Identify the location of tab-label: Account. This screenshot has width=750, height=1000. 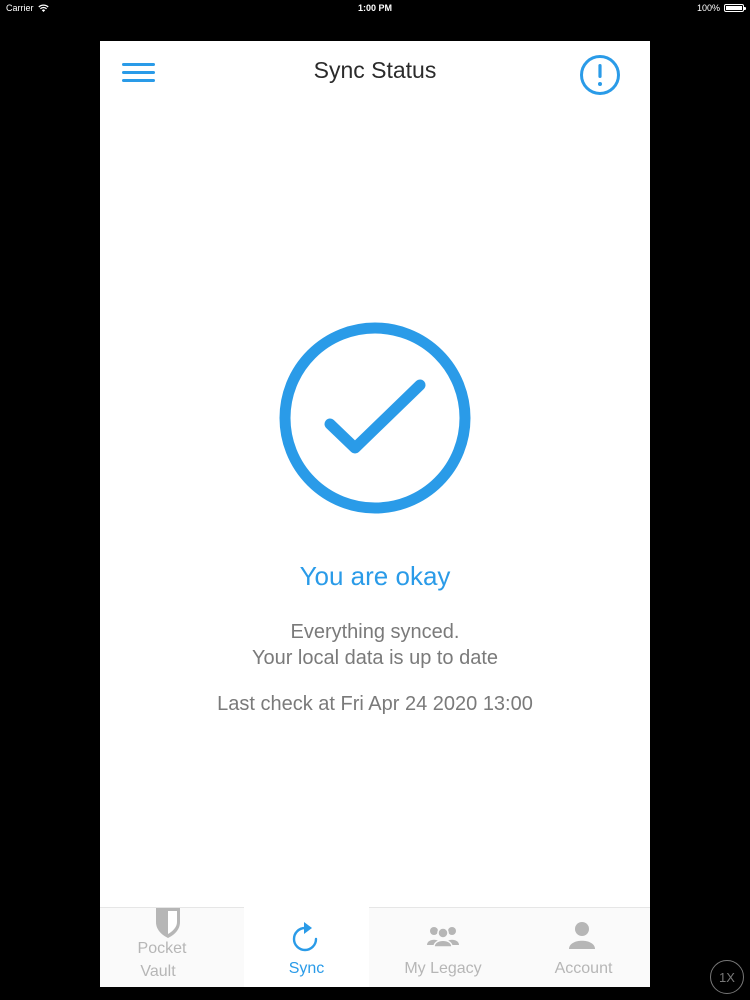
(583, 968).